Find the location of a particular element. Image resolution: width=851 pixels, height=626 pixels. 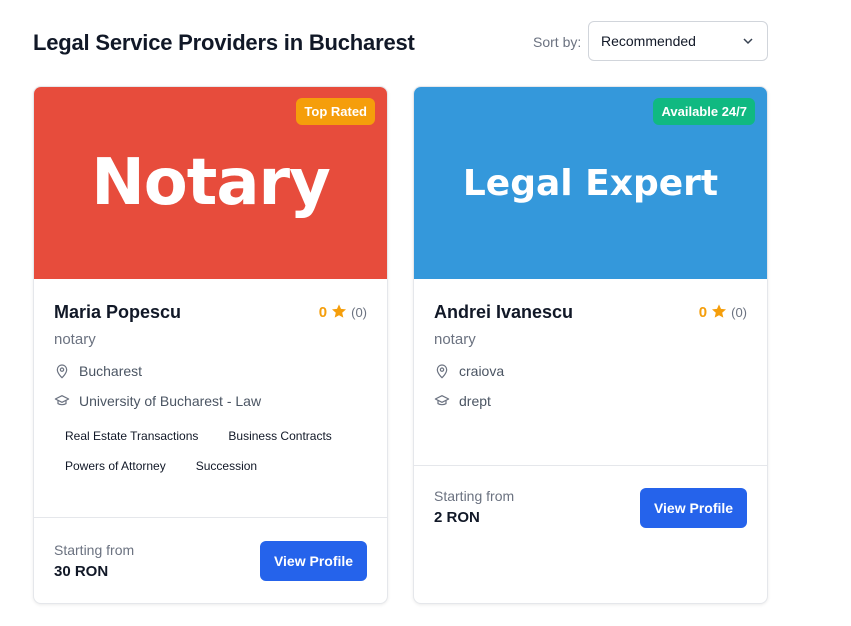

location-text: craiova is located at coordinates (482, 371).